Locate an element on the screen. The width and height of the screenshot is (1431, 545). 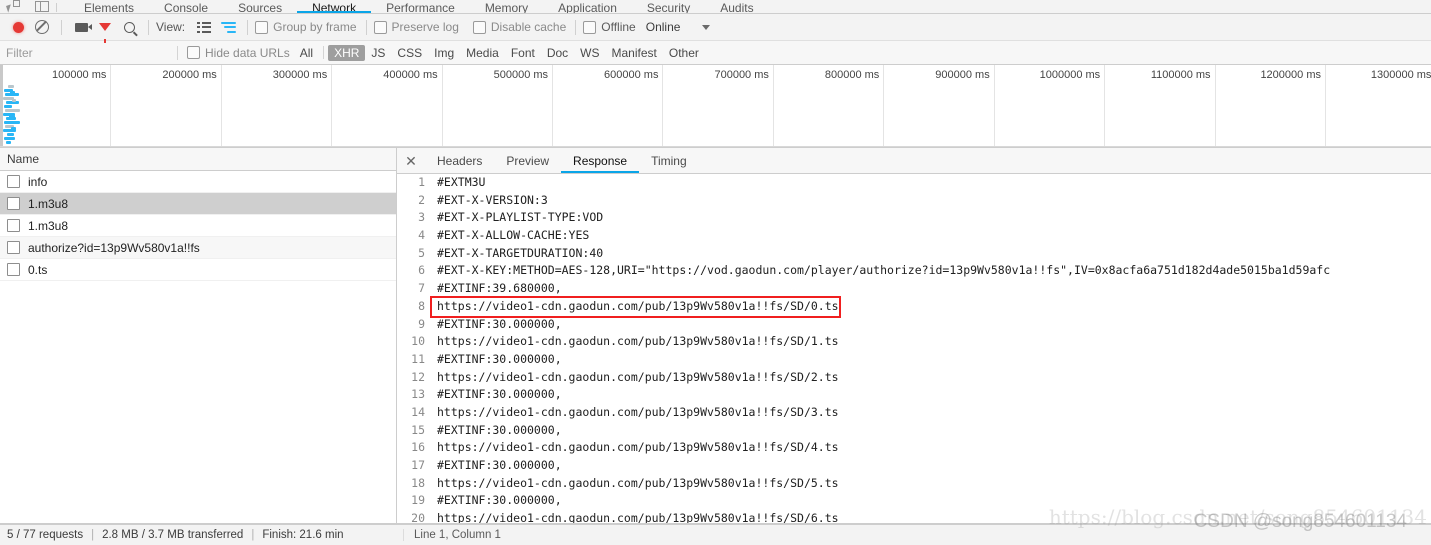
type-filter-img: Img is located at coordinates (444, 53).